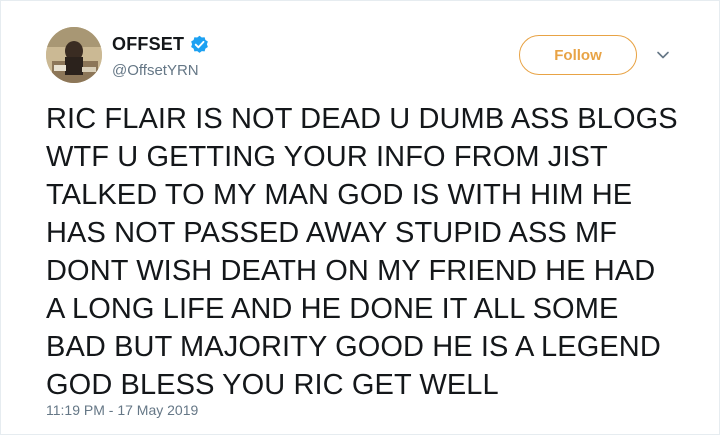 This screenshot has height=435, width=720. What do you see at coordinates (578, 55) in the screenshot?
I see `follow-button: Follow` at bounding box center [578, 55].